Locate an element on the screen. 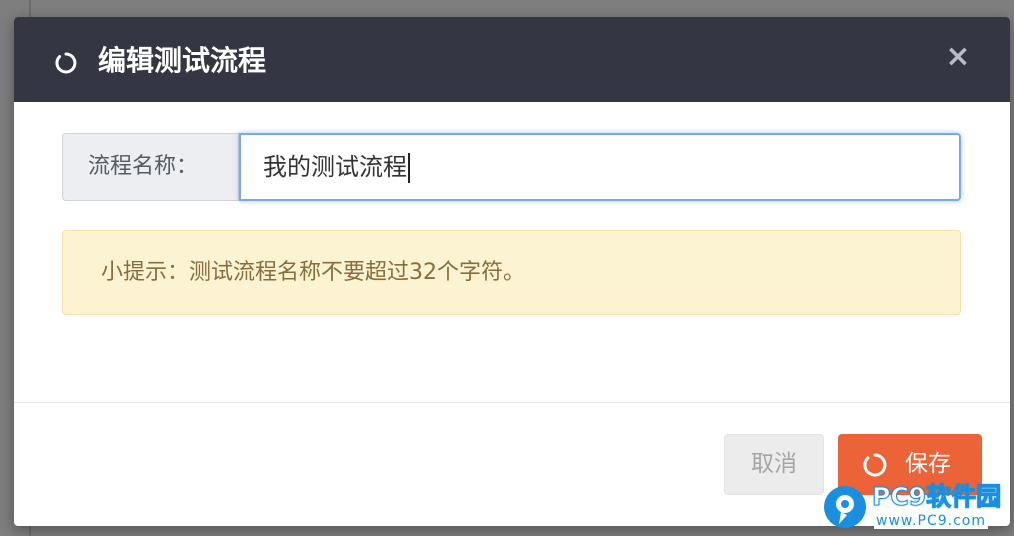  flow-name-input-group: 流程名称： 我的测试流程 is located at coordinates (511, 167).